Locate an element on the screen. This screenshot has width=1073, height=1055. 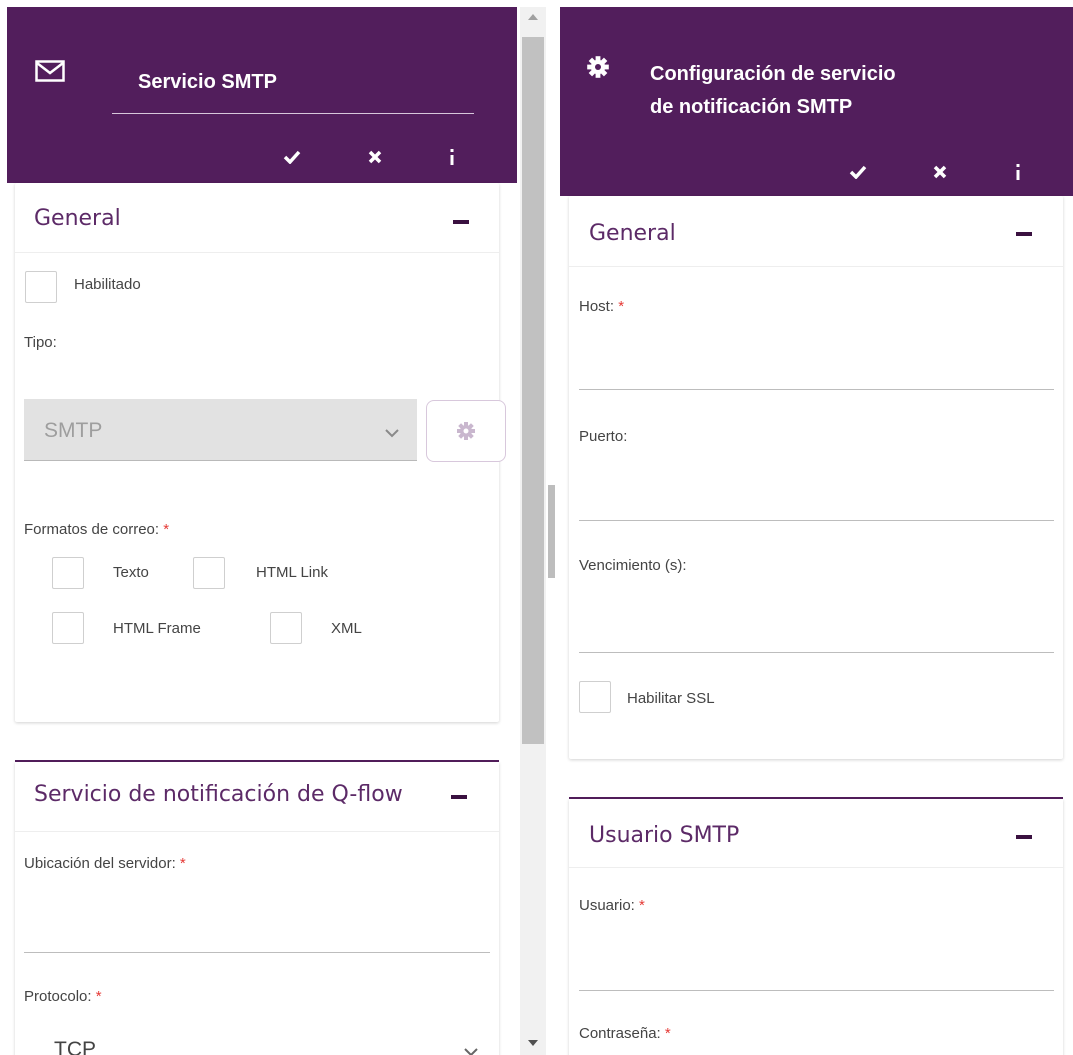
habilitado-label: Habilitado is located at coordinates (107, 284).